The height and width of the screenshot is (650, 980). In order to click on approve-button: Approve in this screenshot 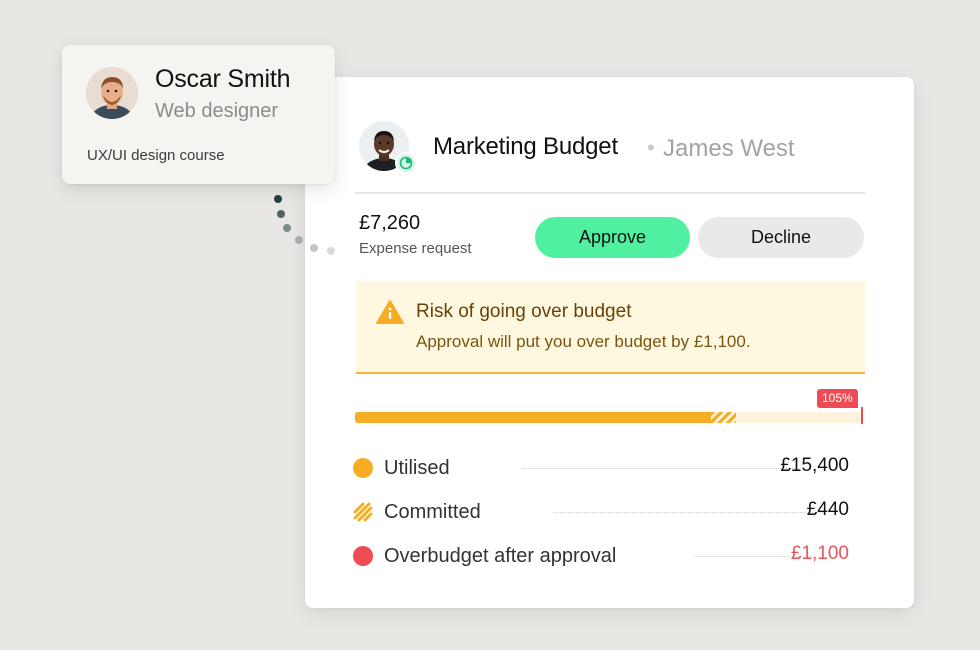, I will do `click(612, 237)`.